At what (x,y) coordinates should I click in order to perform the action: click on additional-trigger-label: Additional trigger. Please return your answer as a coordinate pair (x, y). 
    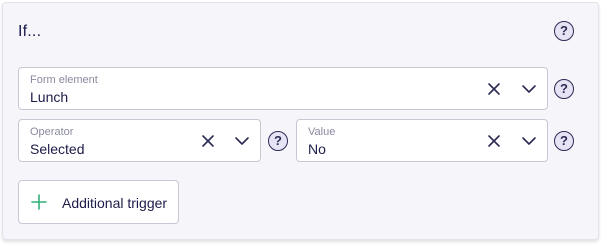
    Looking at the image, I should click on (115, 203).